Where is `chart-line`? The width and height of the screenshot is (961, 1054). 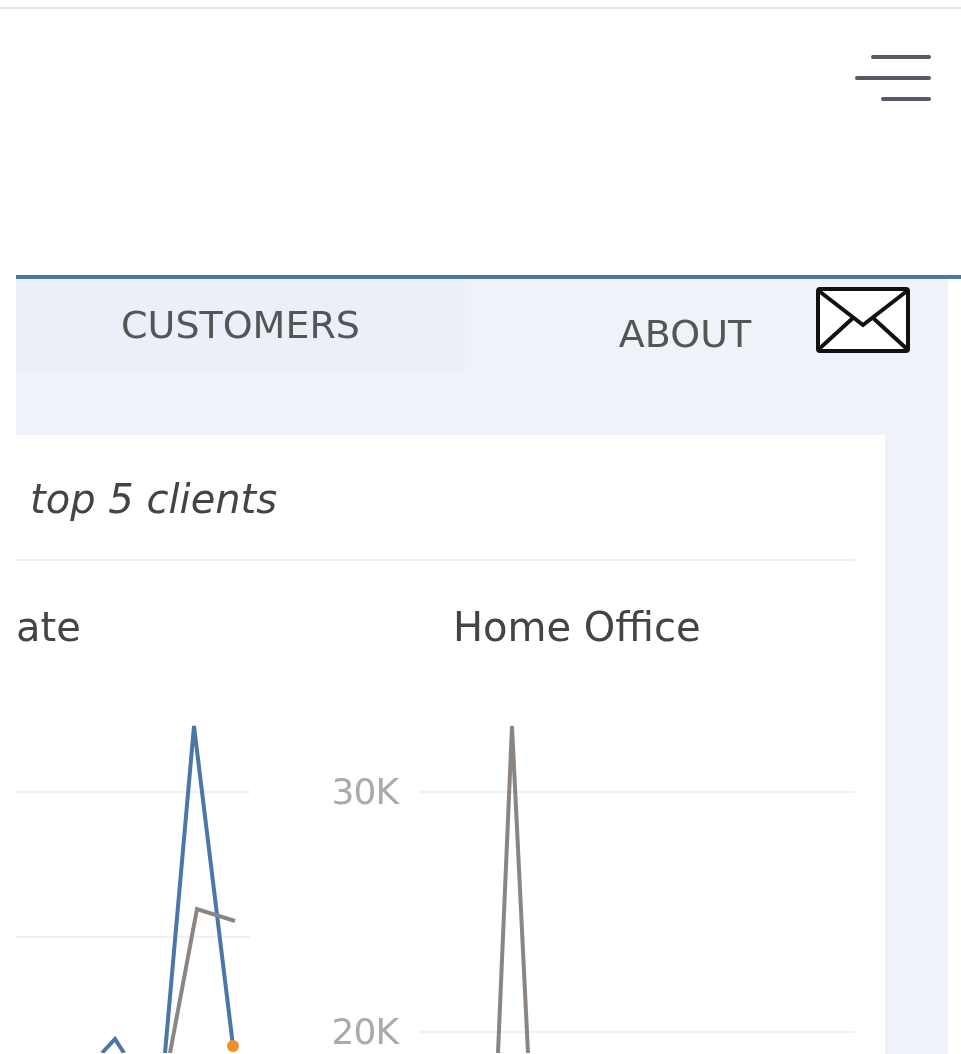
chart-line is located at coordinates (113, 1044).